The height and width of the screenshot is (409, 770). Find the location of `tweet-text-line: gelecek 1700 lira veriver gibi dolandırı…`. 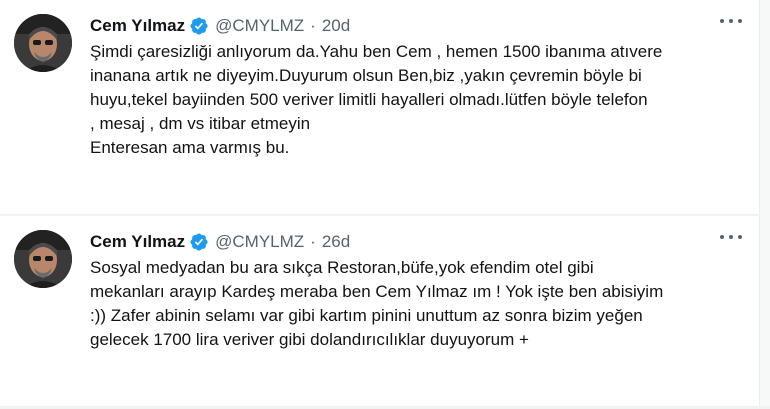

tweet-text-line: gelecek 1700 lira veriver gibi dolandırı… is located at coordinates (309, 339).